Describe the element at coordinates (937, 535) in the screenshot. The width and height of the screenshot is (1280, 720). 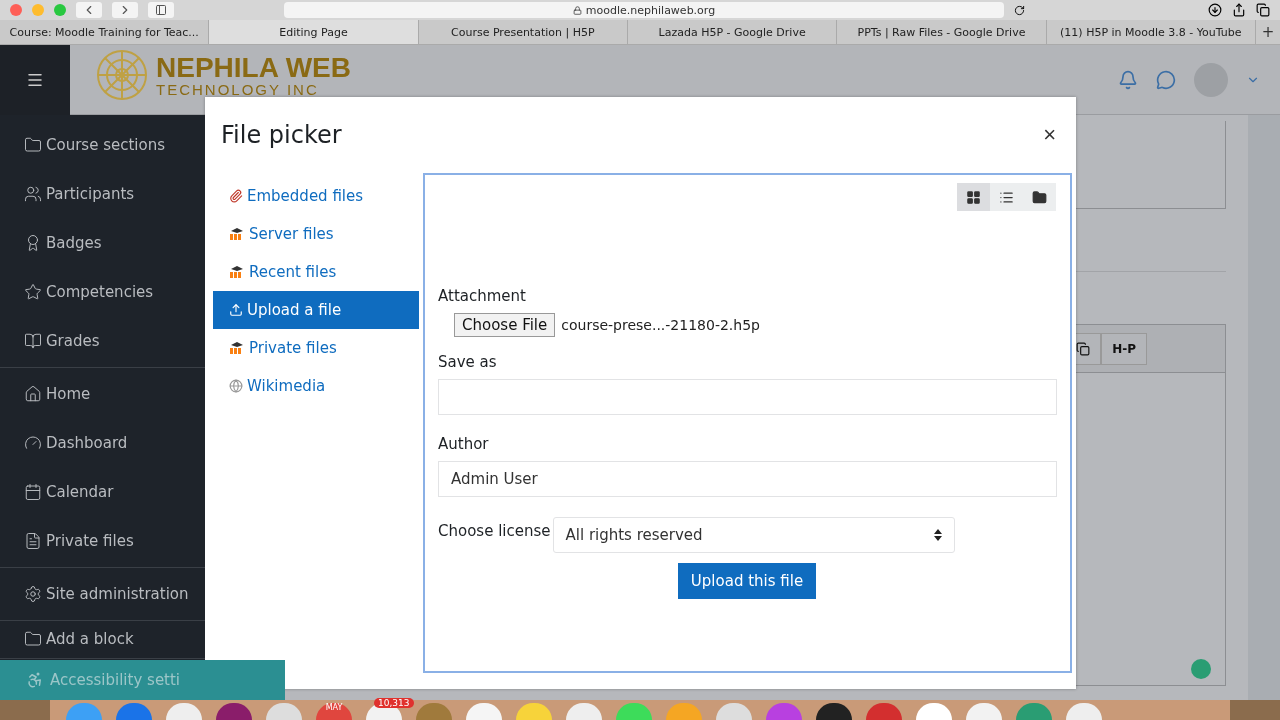
I see `updown-icon` at that location.